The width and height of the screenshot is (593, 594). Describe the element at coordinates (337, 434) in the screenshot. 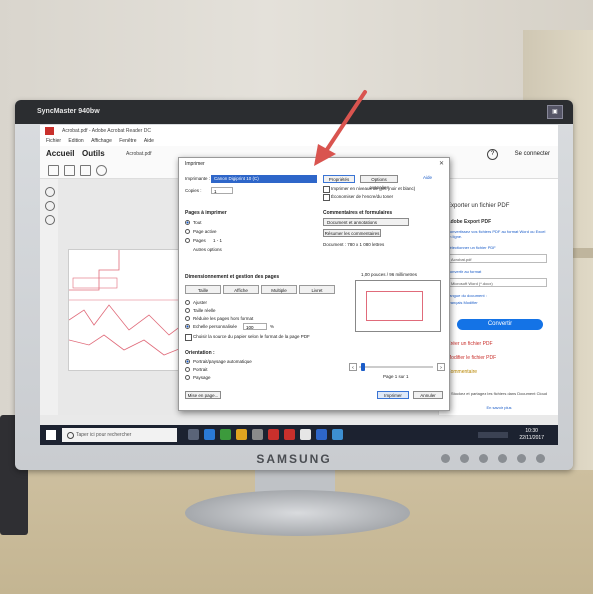

I see `mail-task-icon` at that location.